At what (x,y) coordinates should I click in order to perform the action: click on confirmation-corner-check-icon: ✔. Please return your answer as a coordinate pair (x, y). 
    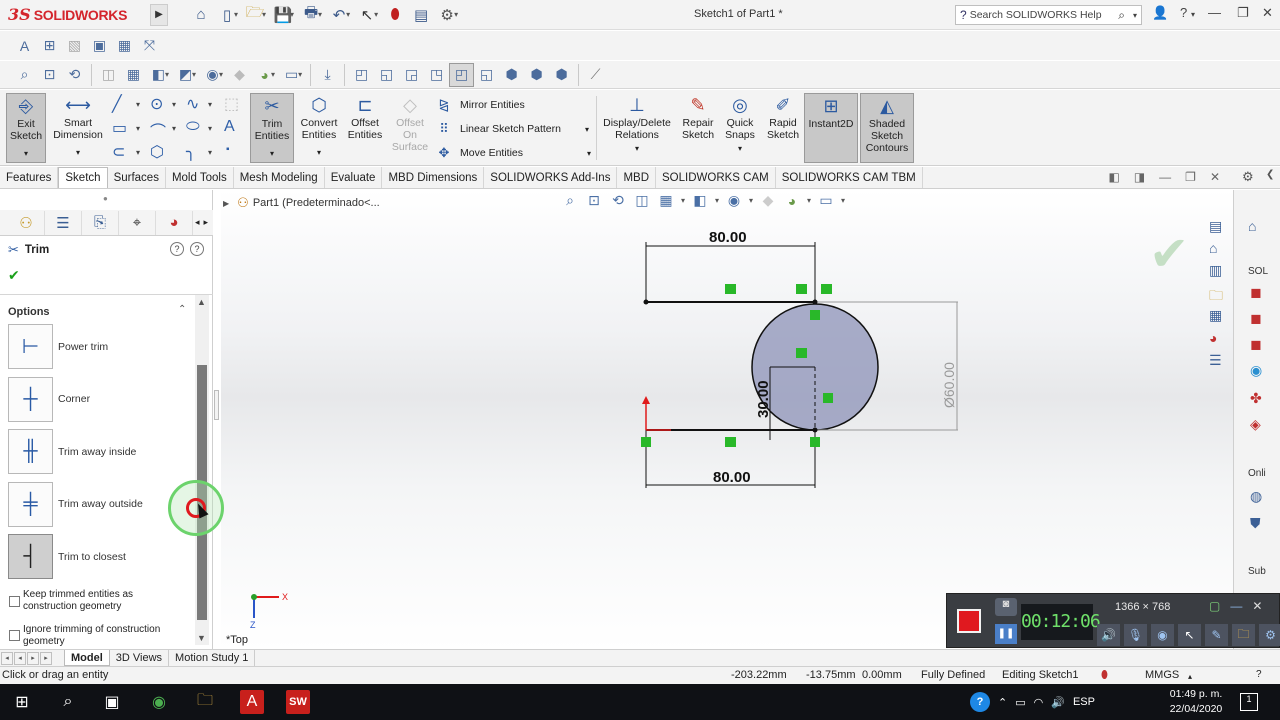
    Looking at the image, I should click on (1169, 254).